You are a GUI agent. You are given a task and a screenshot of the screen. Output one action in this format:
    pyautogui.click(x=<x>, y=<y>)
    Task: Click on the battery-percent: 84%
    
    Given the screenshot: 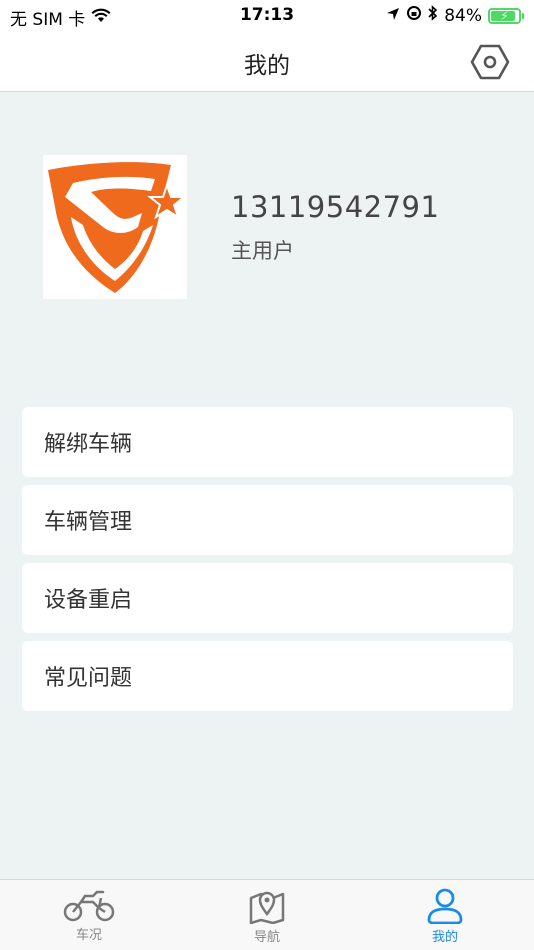 What is the action you would take?
    pyautogui.click(x=463, y=15)
    